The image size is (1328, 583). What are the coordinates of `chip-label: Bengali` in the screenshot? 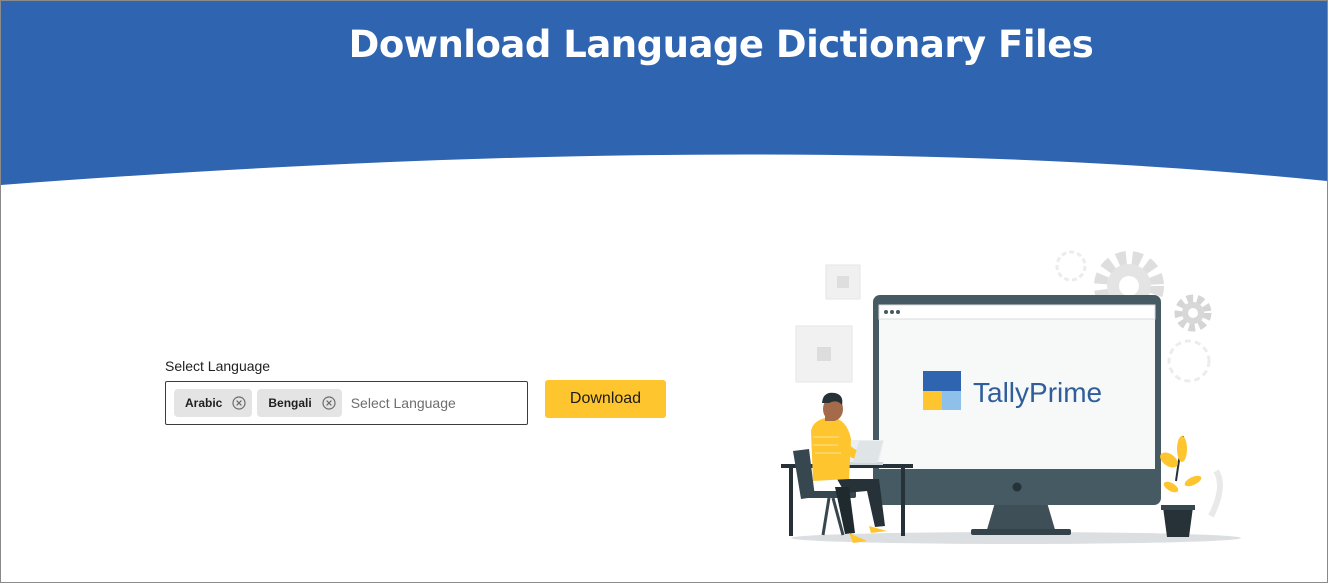 It's located at (290, 403).